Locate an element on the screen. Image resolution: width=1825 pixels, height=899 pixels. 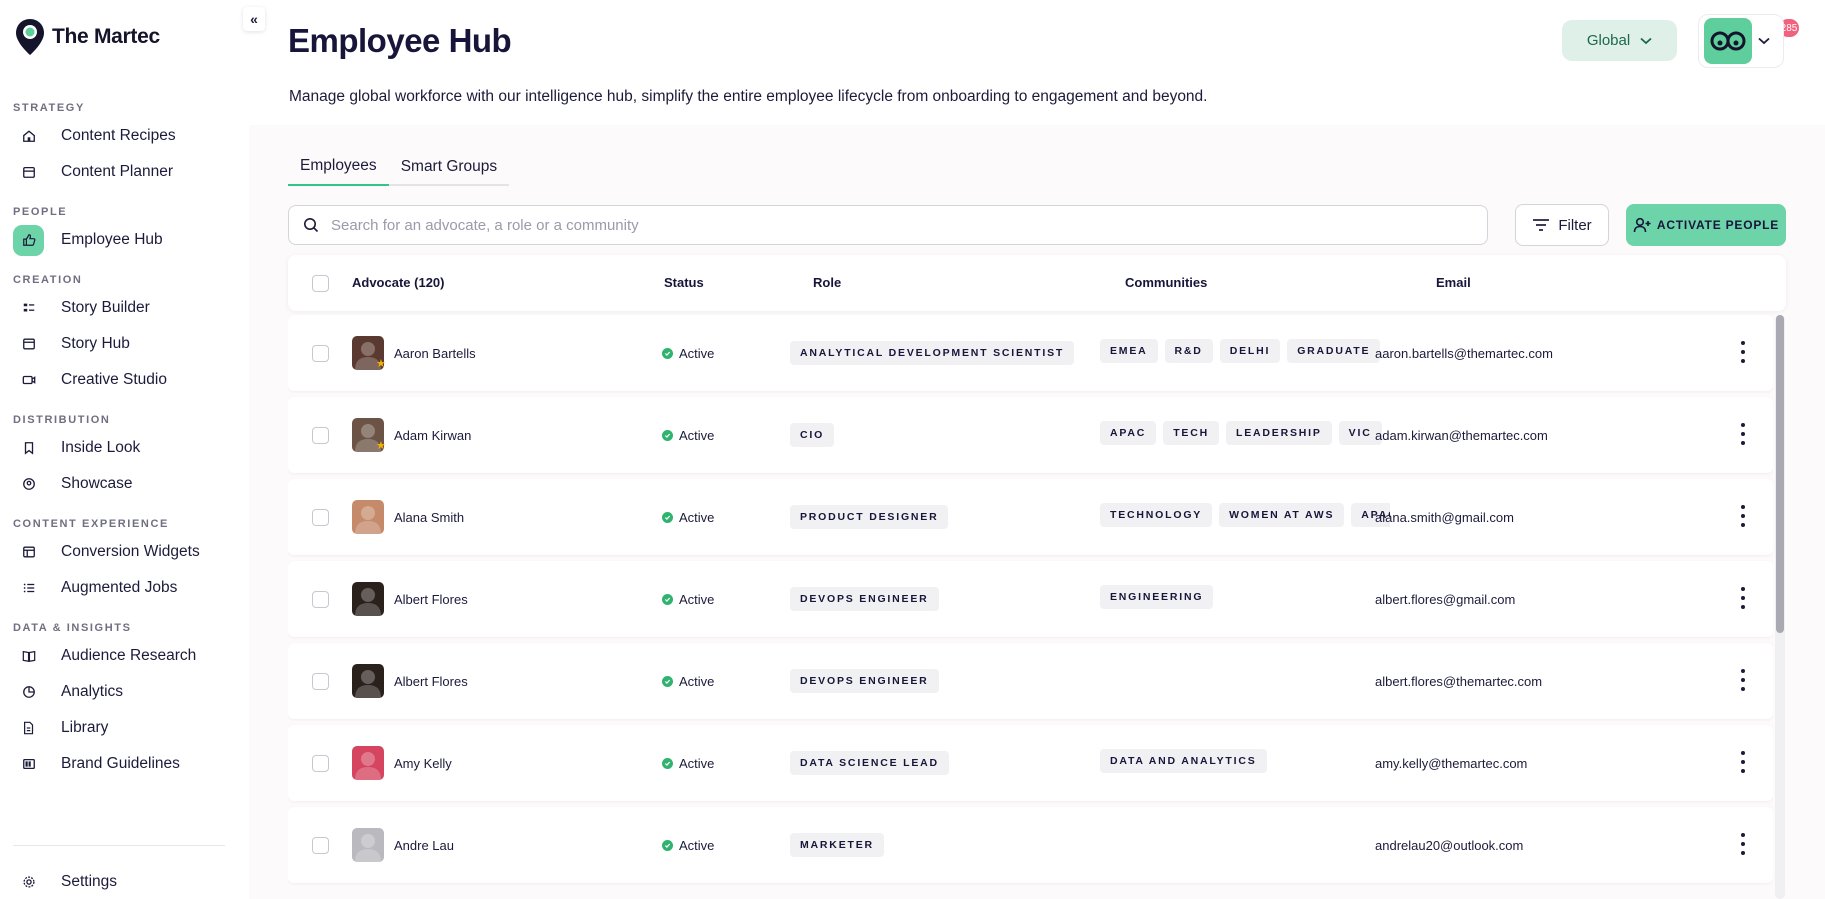
tab-bar: Employees Smart Groups is located at coordinates (399, 167).